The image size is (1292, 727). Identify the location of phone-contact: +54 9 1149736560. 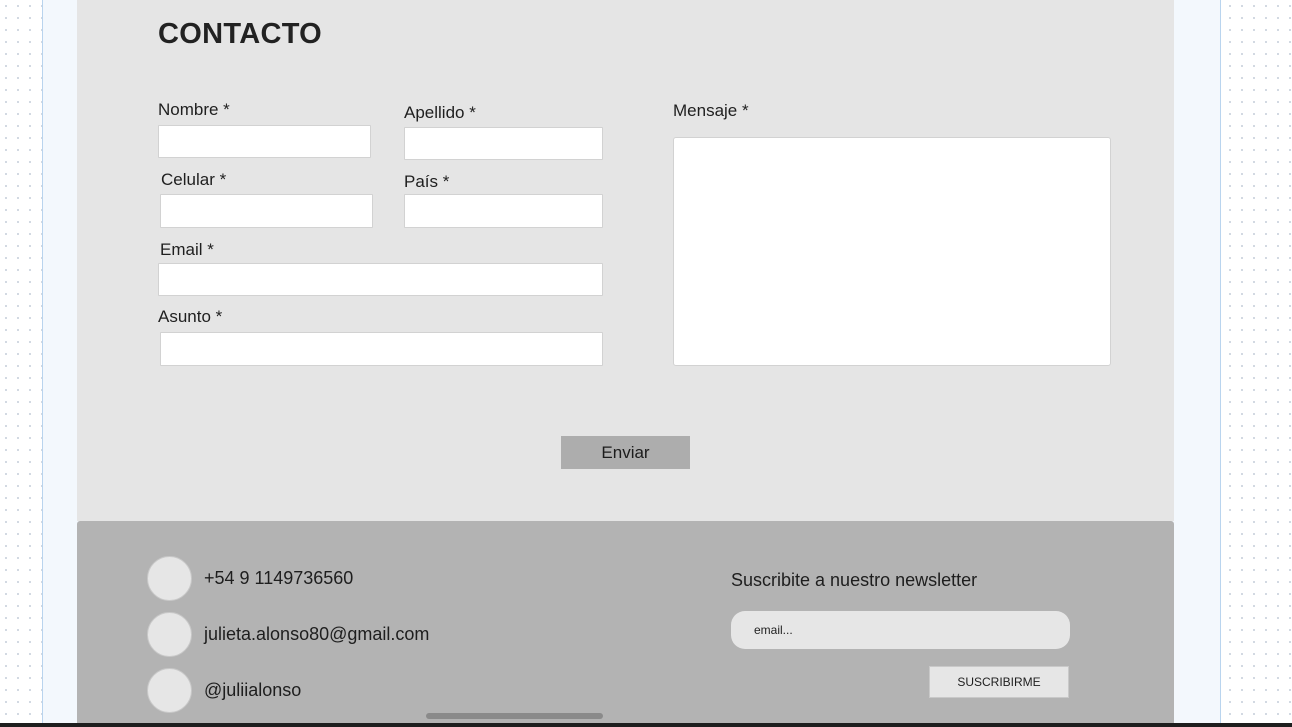
(250, 578).